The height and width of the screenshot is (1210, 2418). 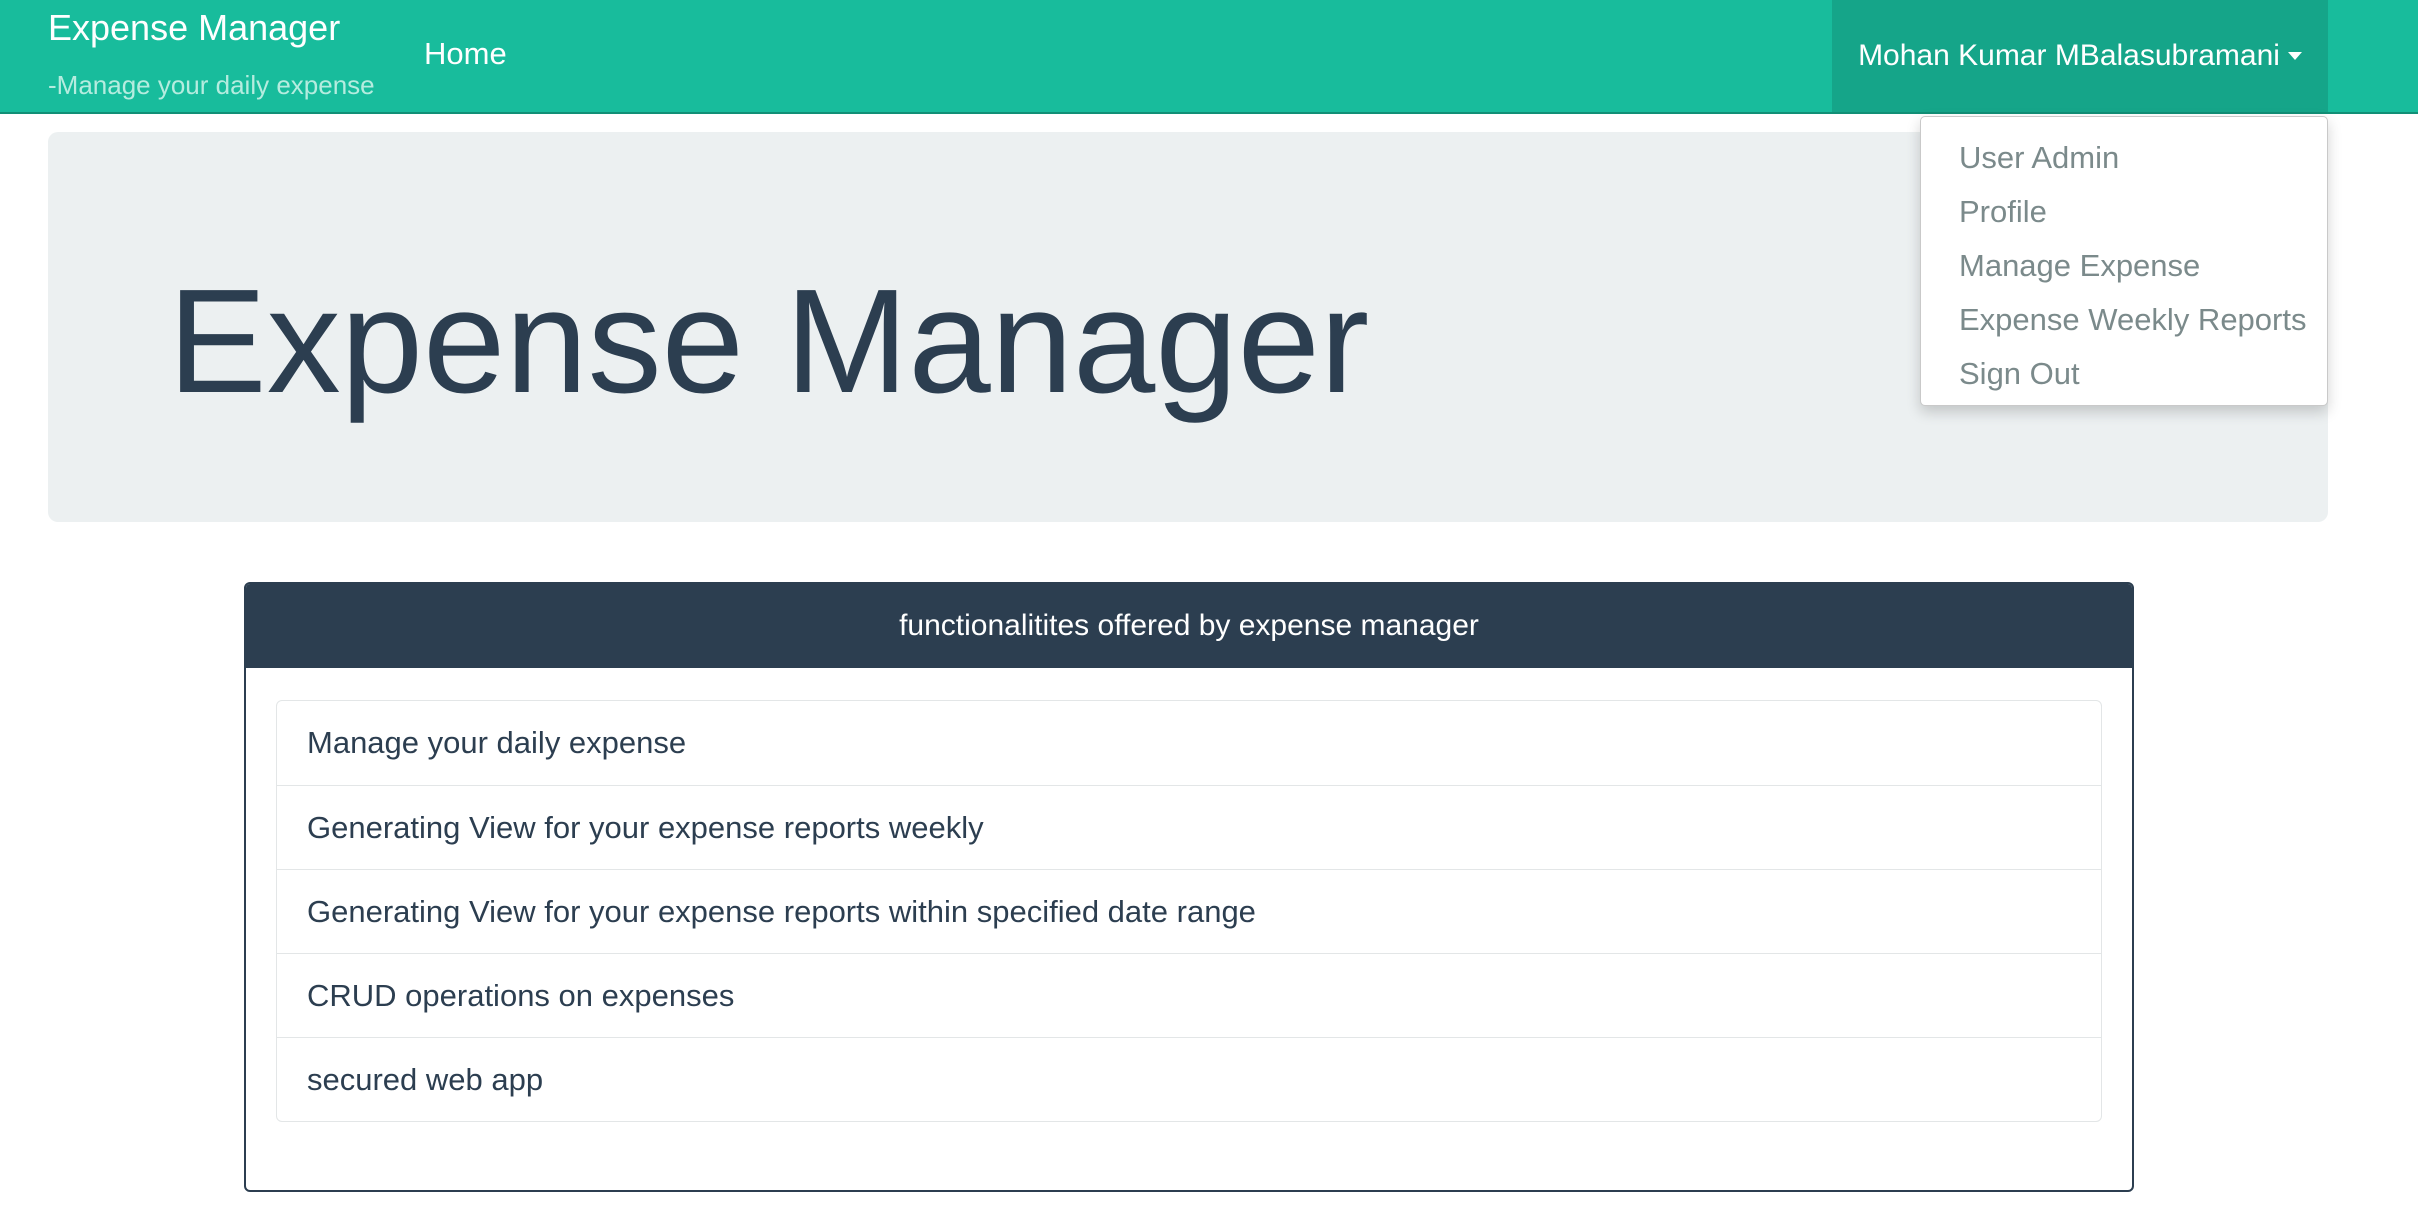 I want to click on brand-subtitle: -Manage your daily expense, so click(x=211, y=85).